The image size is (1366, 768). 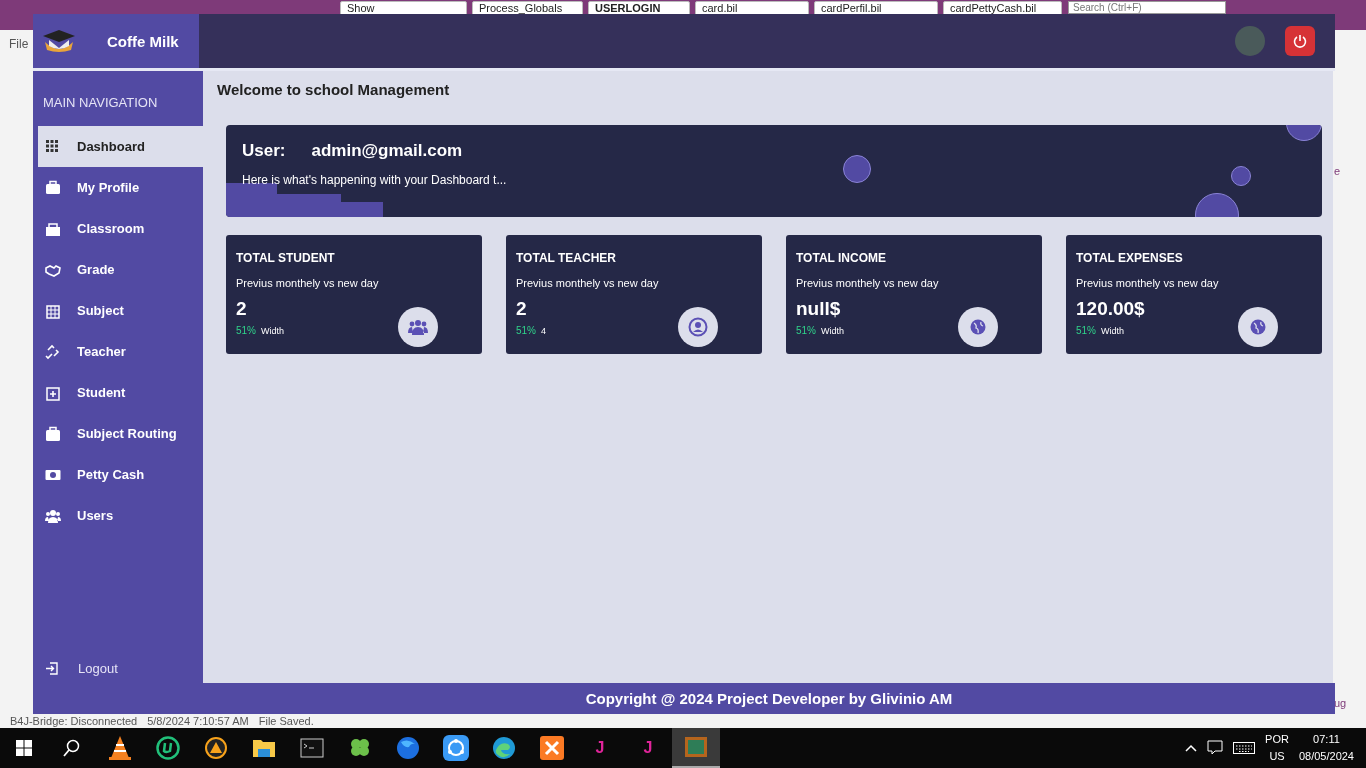 I want to click on clock-time: 07:11, so click(x=1326, y=739).